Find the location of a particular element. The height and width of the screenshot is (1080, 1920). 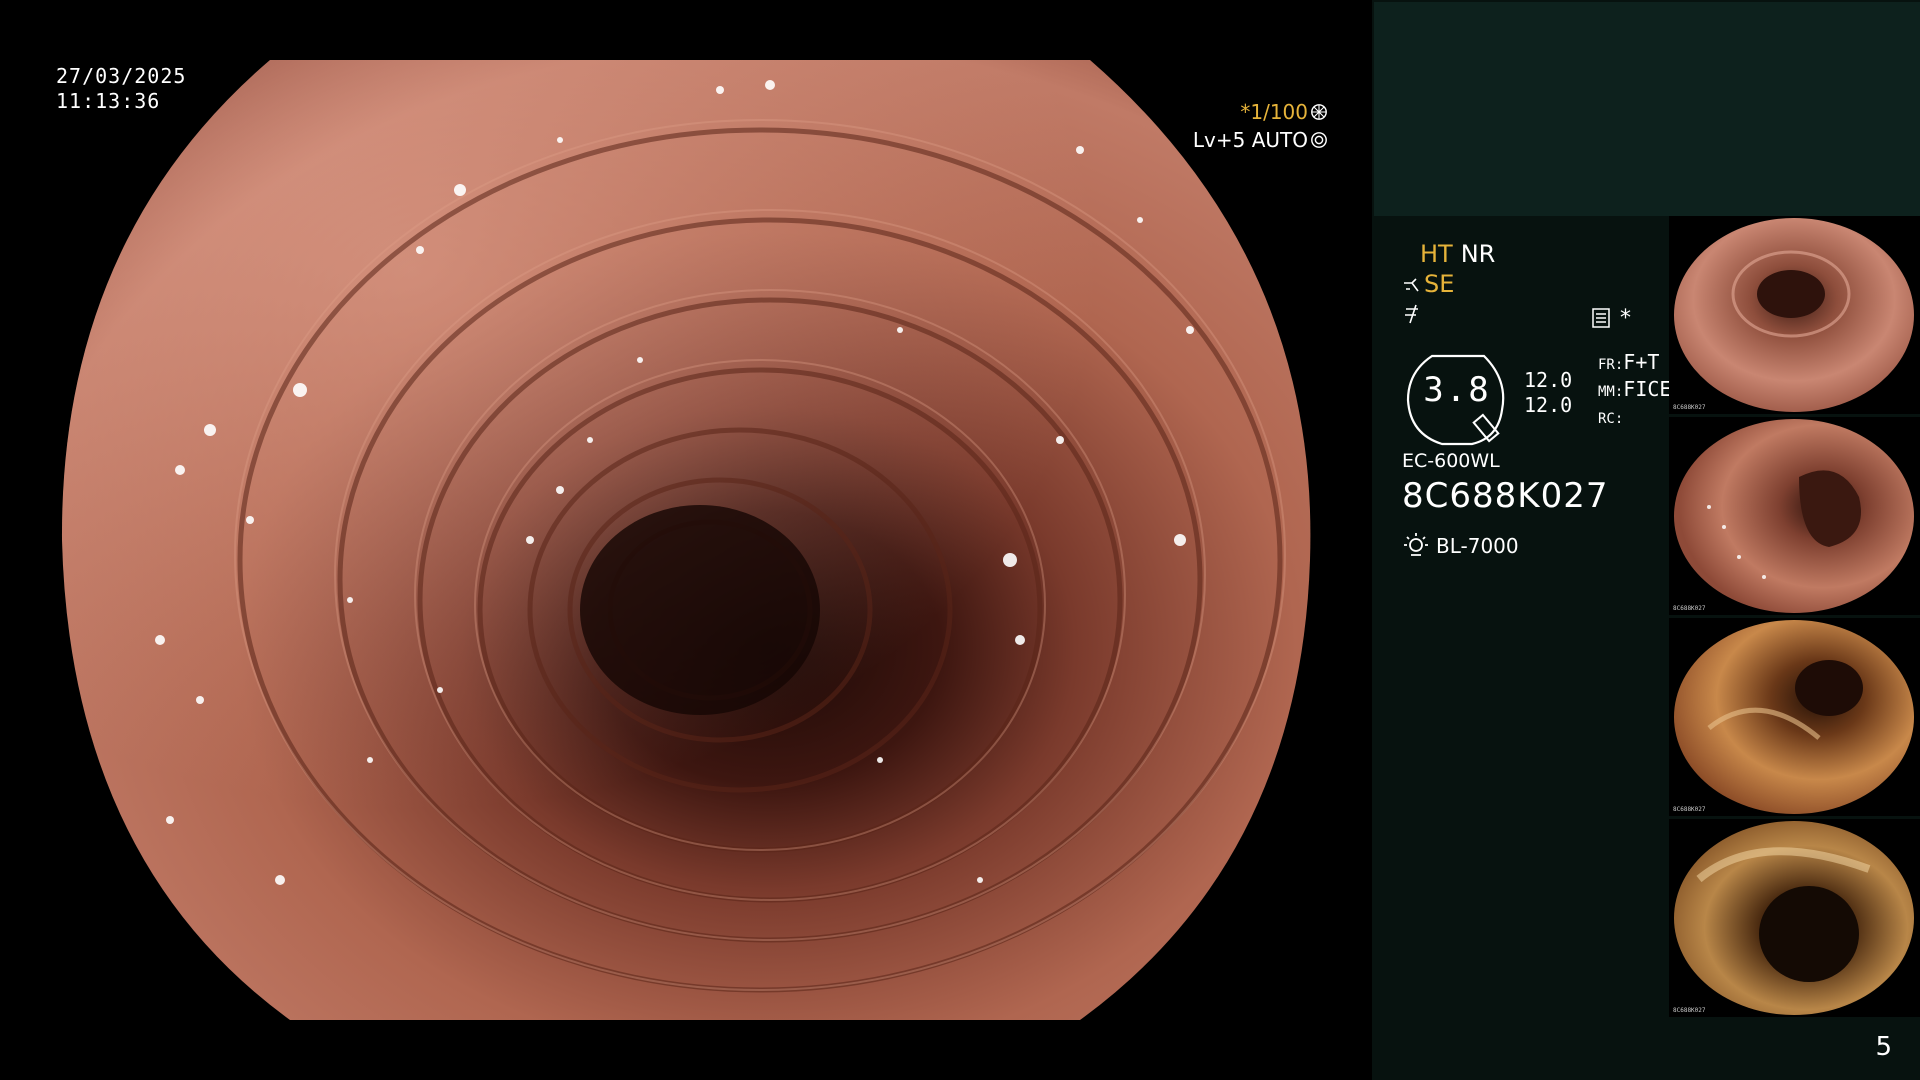

fr-label: FR: is located at coordinates (1611, 365).